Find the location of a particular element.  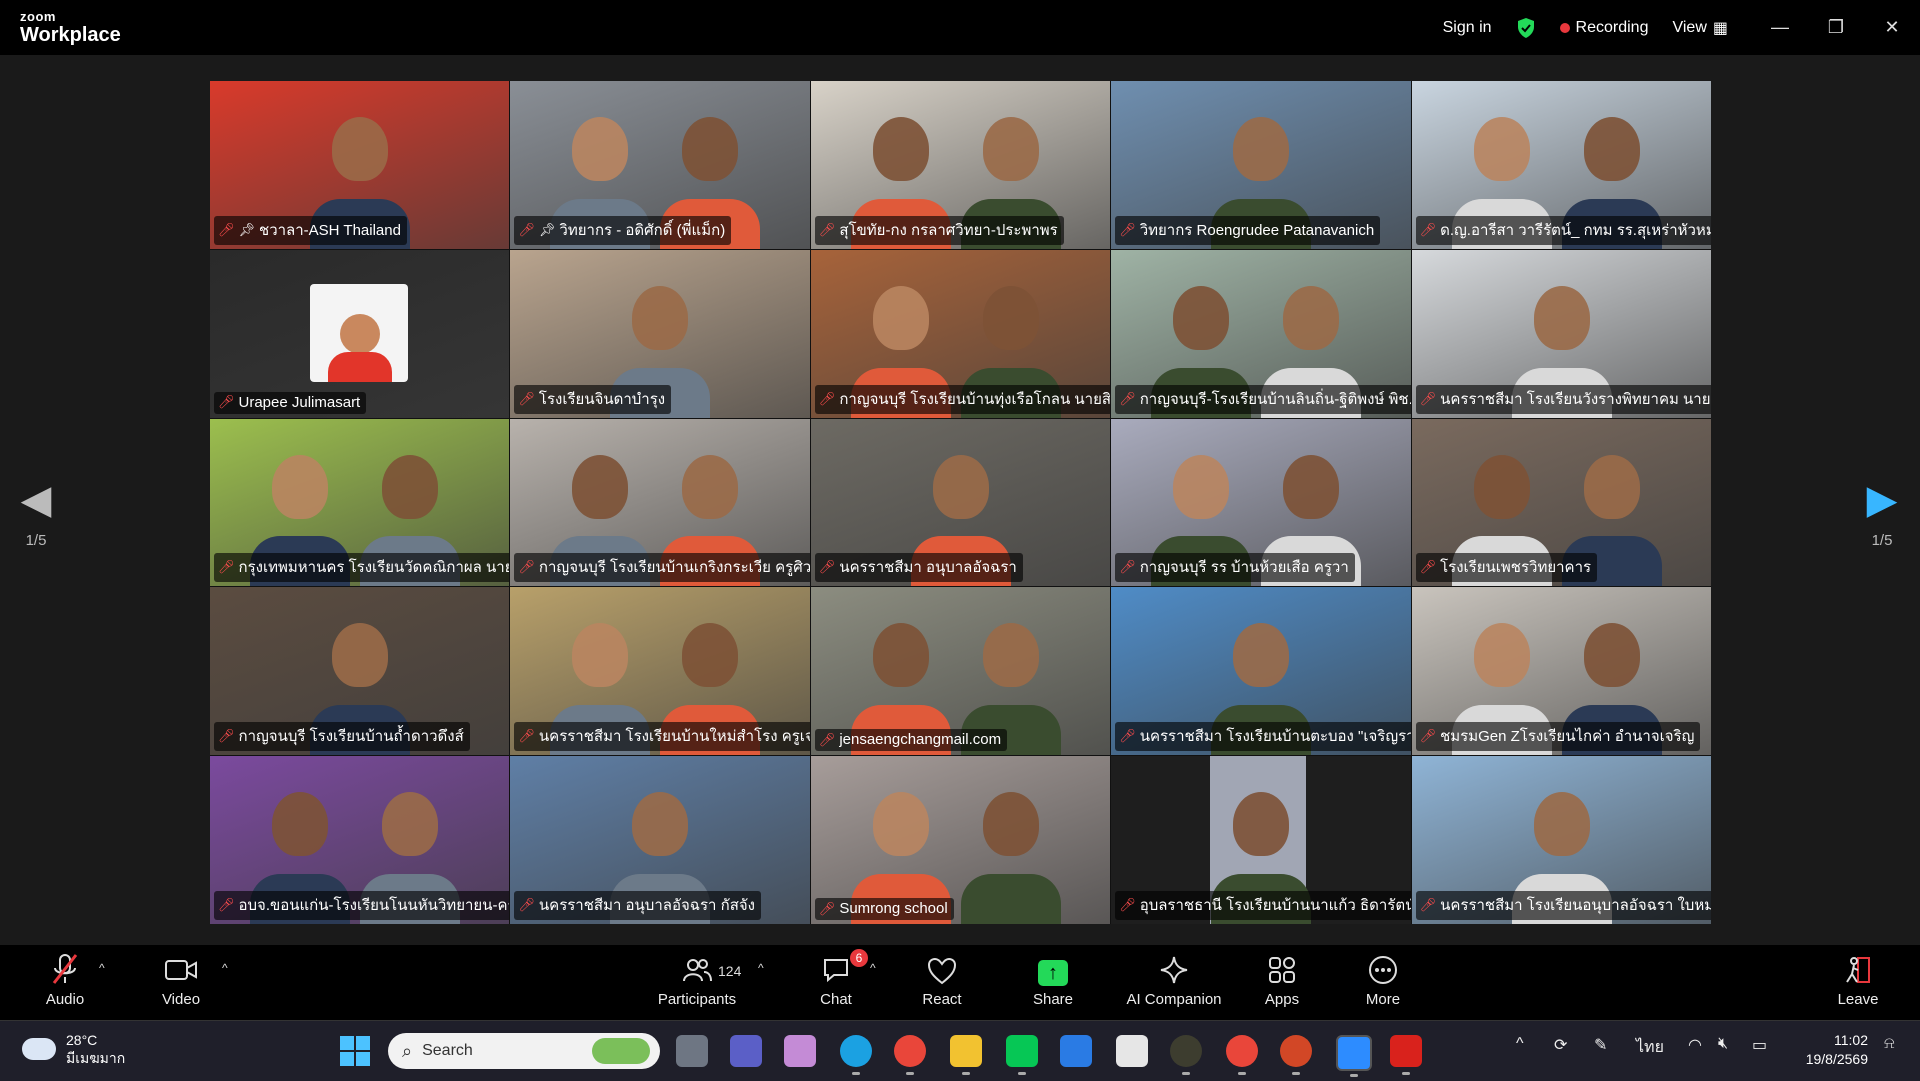

copilot-icon is located at coordinates (800, 1051).